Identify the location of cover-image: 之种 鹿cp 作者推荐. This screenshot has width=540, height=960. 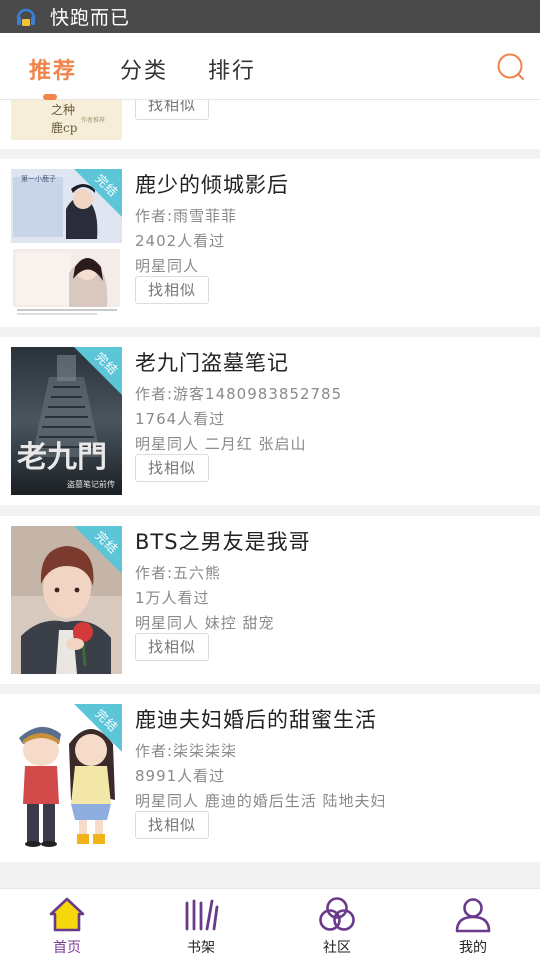
(66, 120).